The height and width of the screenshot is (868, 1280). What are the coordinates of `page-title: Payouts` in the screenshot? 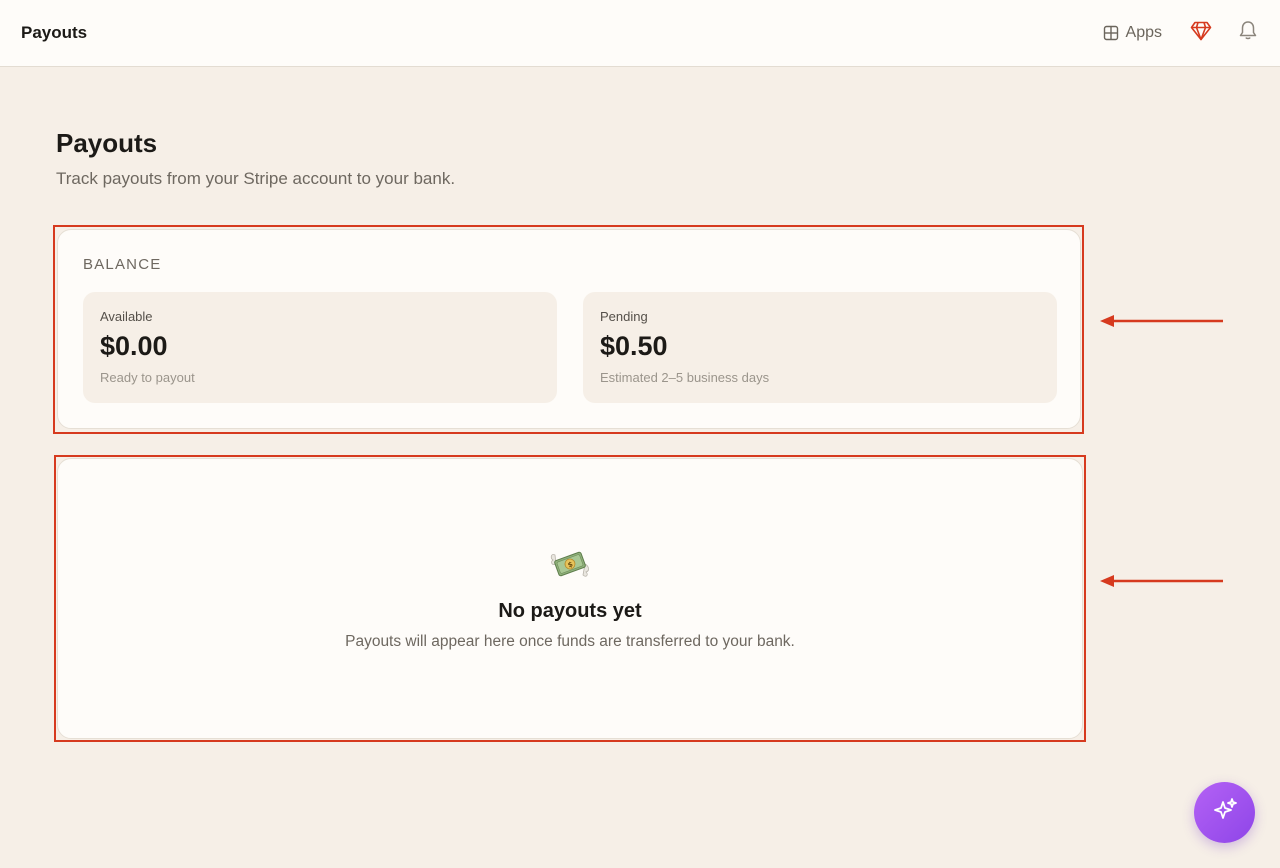 It's located at (107, 143).